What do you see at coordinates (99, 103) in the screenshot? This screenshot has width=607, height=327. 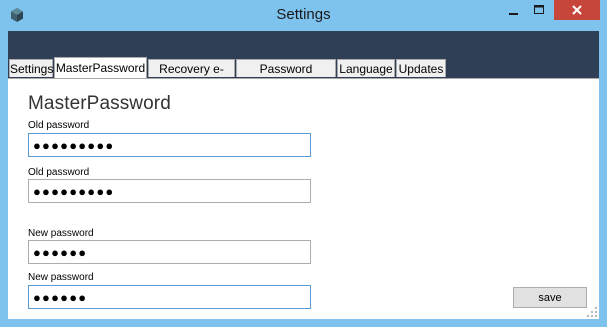 I see `panel-title: MasterPassword` at bounding box center [99, 103].